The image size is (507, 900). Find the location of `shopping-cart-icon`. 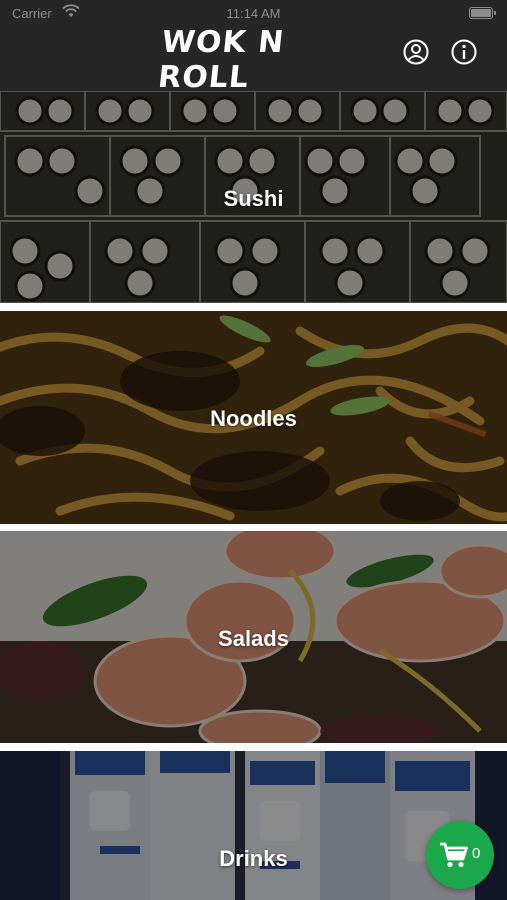

shopping-cart-icon is located at coordinates (454, 855).